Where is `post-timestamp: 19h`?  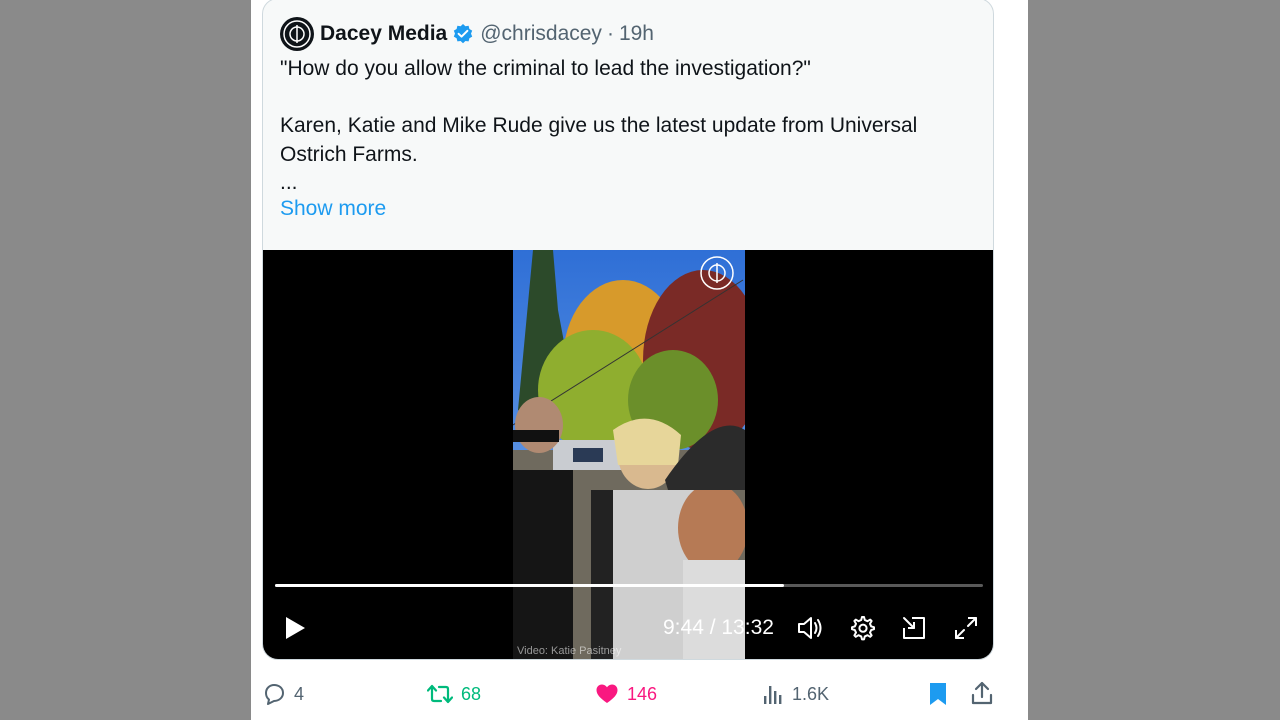 post-timestamp: 19h is located at coordinates (636, 34).